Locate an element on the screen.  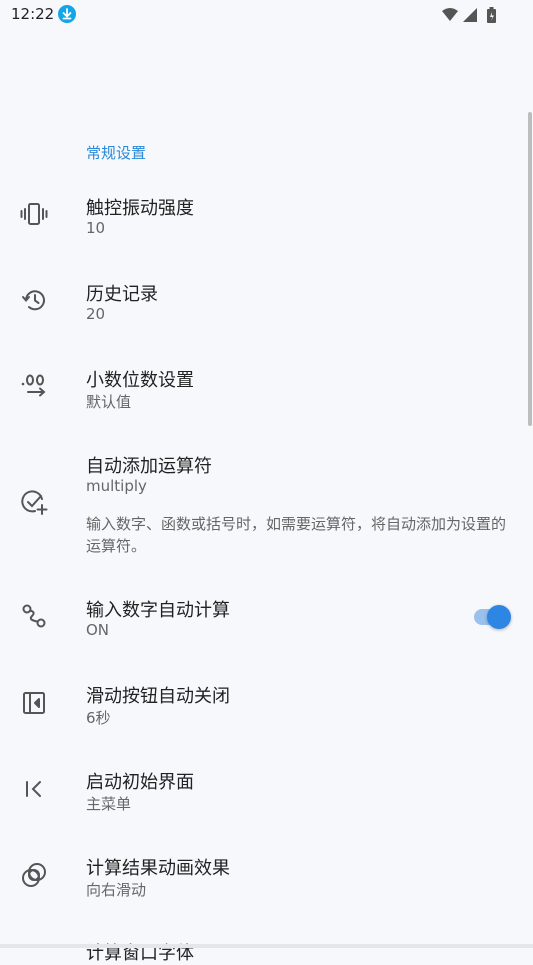
setting-value: 6秒 is located at coordinates (98, 718).